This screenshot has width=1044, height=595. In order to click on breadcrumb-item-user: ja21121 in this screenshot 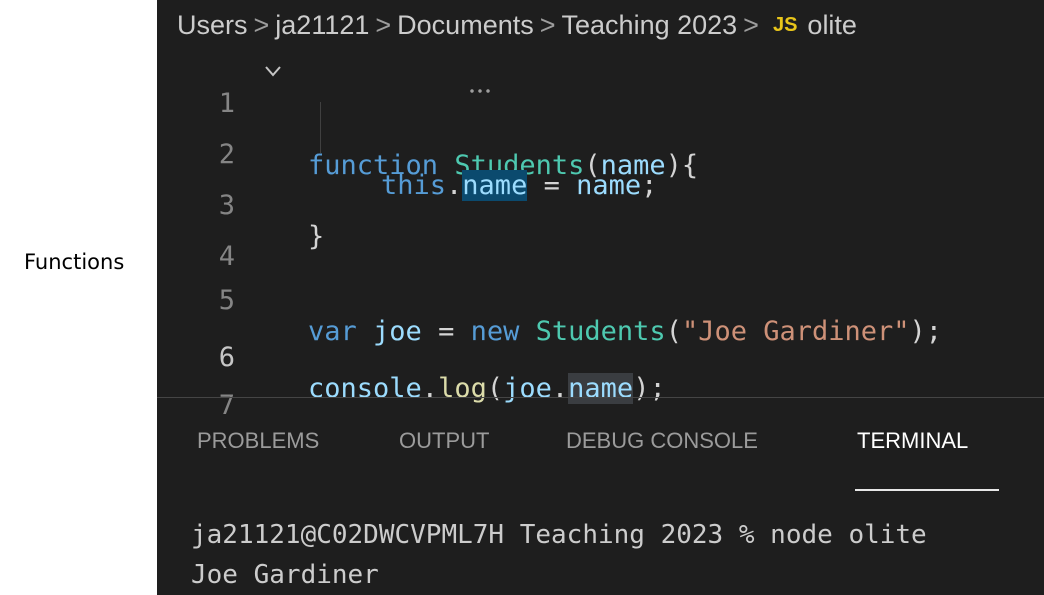, I will do `click(322, 25)`.